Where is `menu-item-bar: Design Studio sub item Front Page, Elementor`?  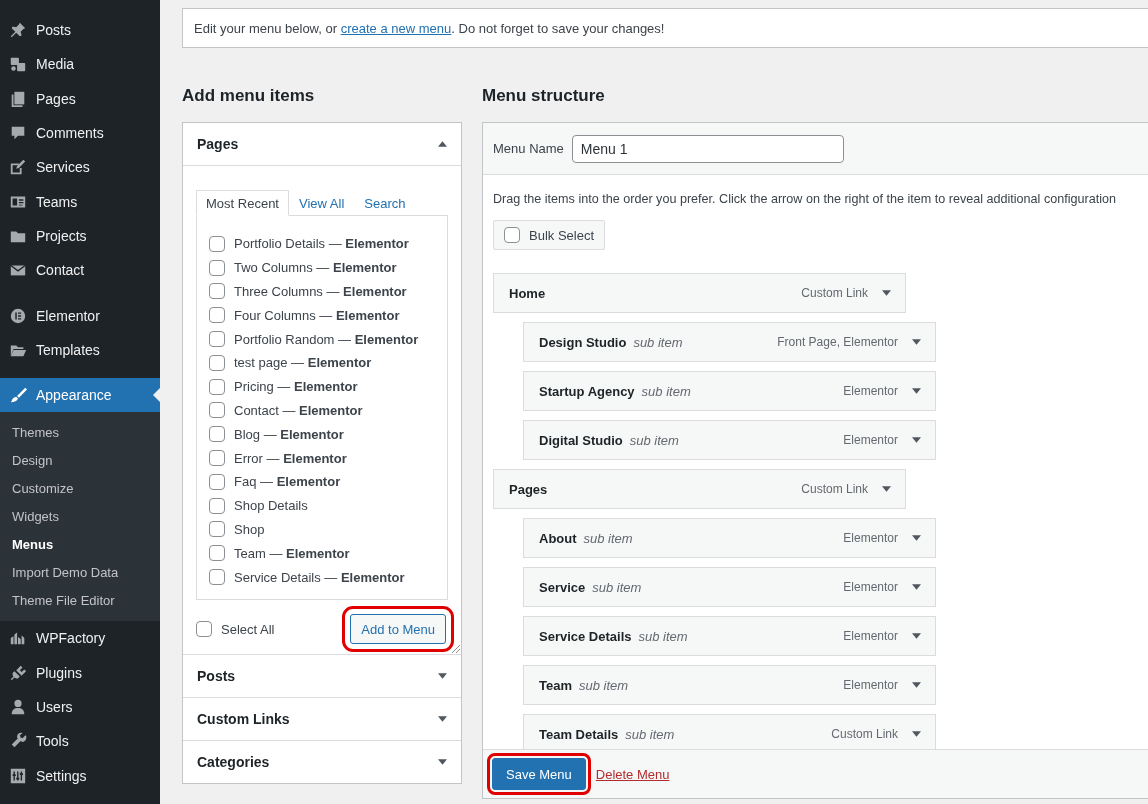 menu-item-bar: Design Studio sub item Front Page, Elementor is located at coordinates (729, 342).